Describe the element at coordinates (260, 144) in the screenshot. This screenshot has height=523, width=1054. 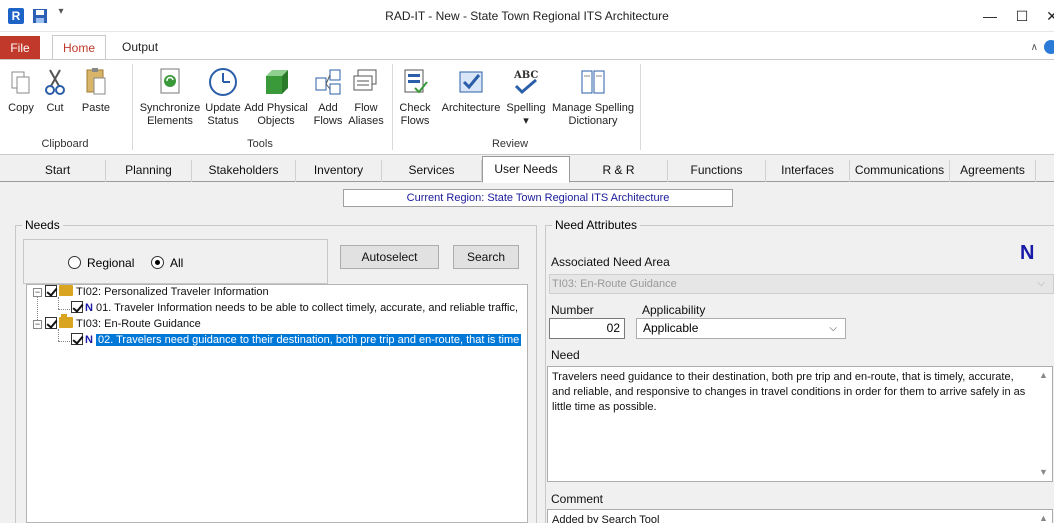
I see `tools-group-label: Tools` at that location.